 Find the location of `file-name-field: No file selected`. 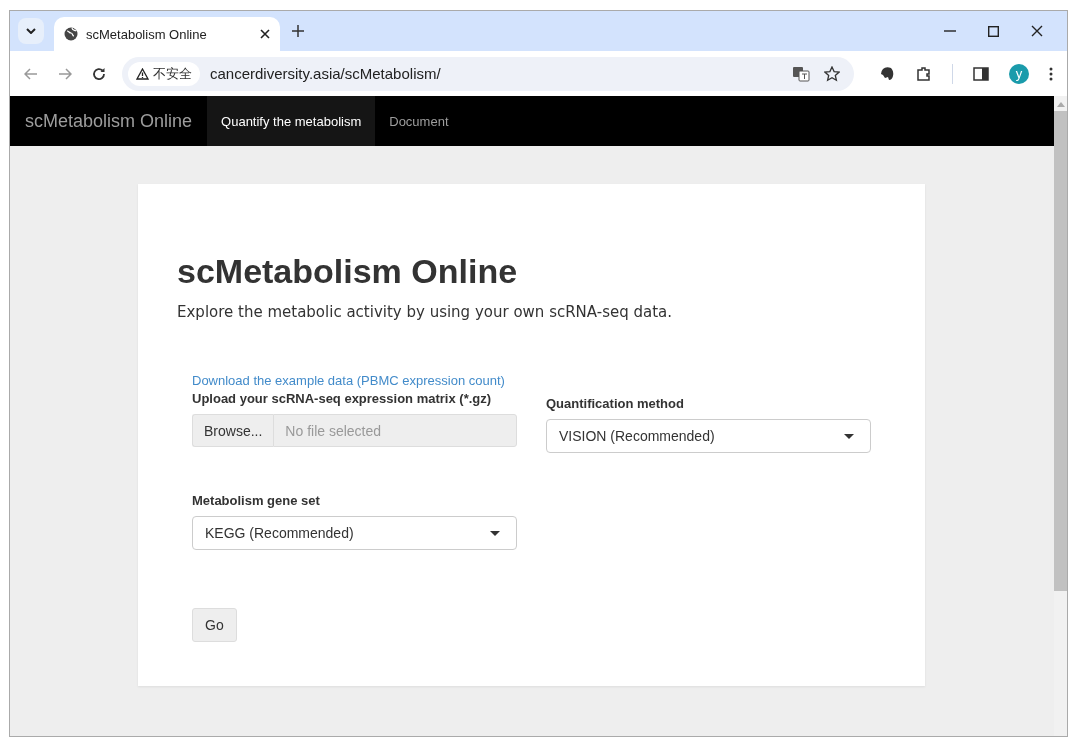

file-name-field: No file selected is located at coordinates (395, 430).